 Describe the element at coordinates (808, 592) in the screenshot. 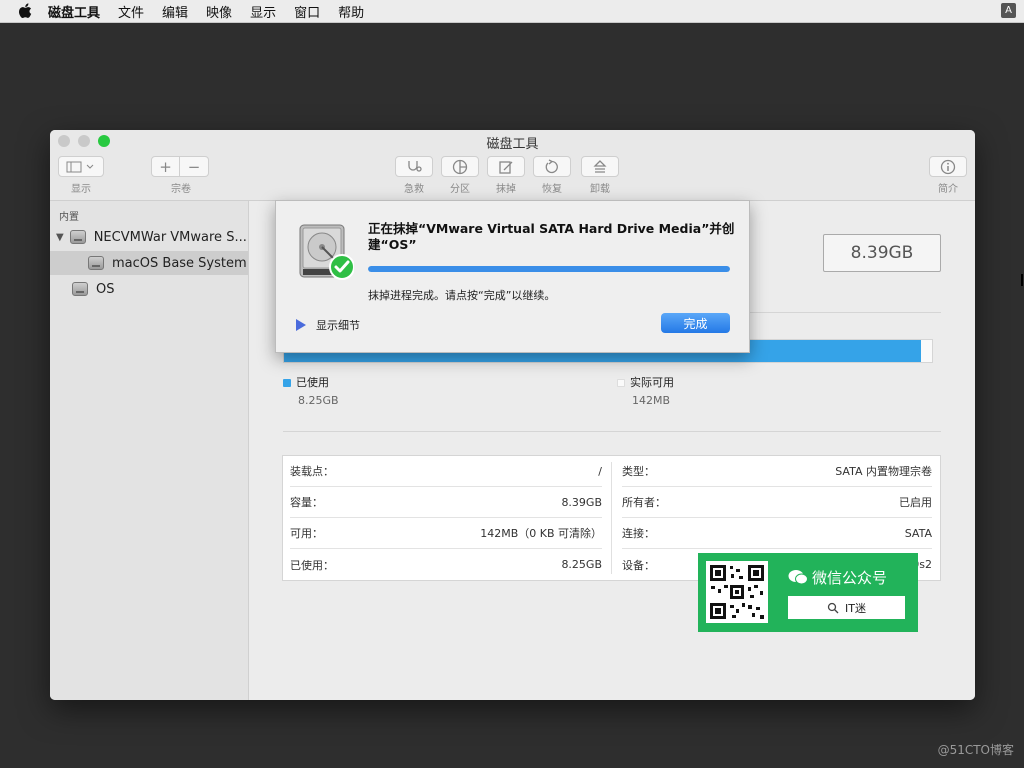

I see `wechat-overlay: 微信公众号 IT迷` at that location.